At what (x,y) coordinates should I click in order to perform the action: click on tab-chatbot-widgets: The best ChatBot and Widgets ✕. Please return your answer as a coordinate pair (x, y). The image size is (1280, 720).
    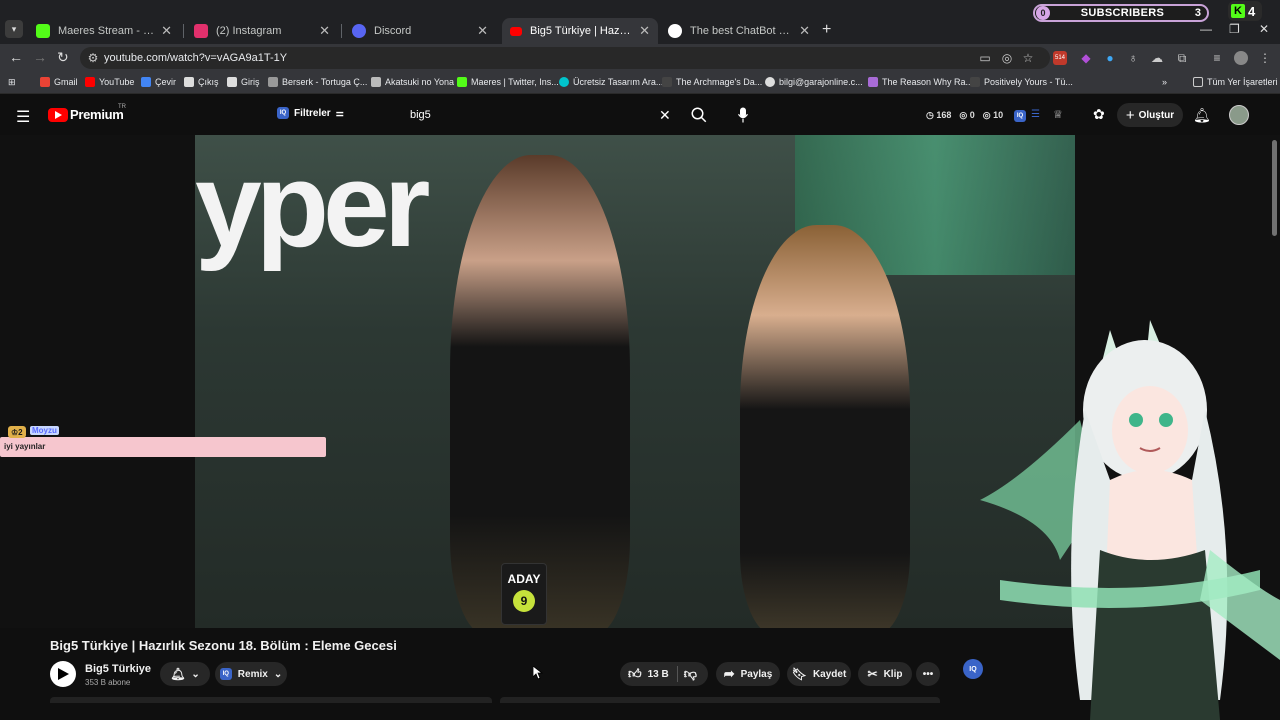
    Looking at the image, I should click on (739, 31).